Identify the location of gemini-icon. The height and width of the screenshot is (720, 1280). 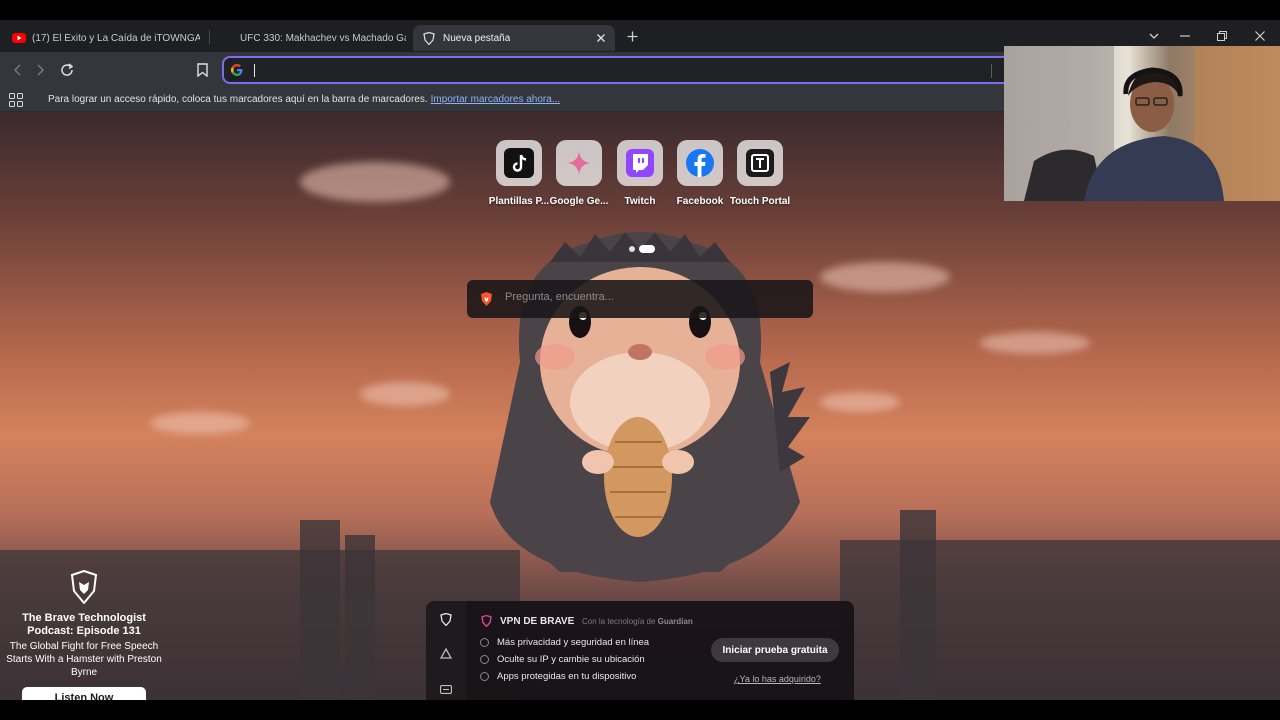
(579, 163).